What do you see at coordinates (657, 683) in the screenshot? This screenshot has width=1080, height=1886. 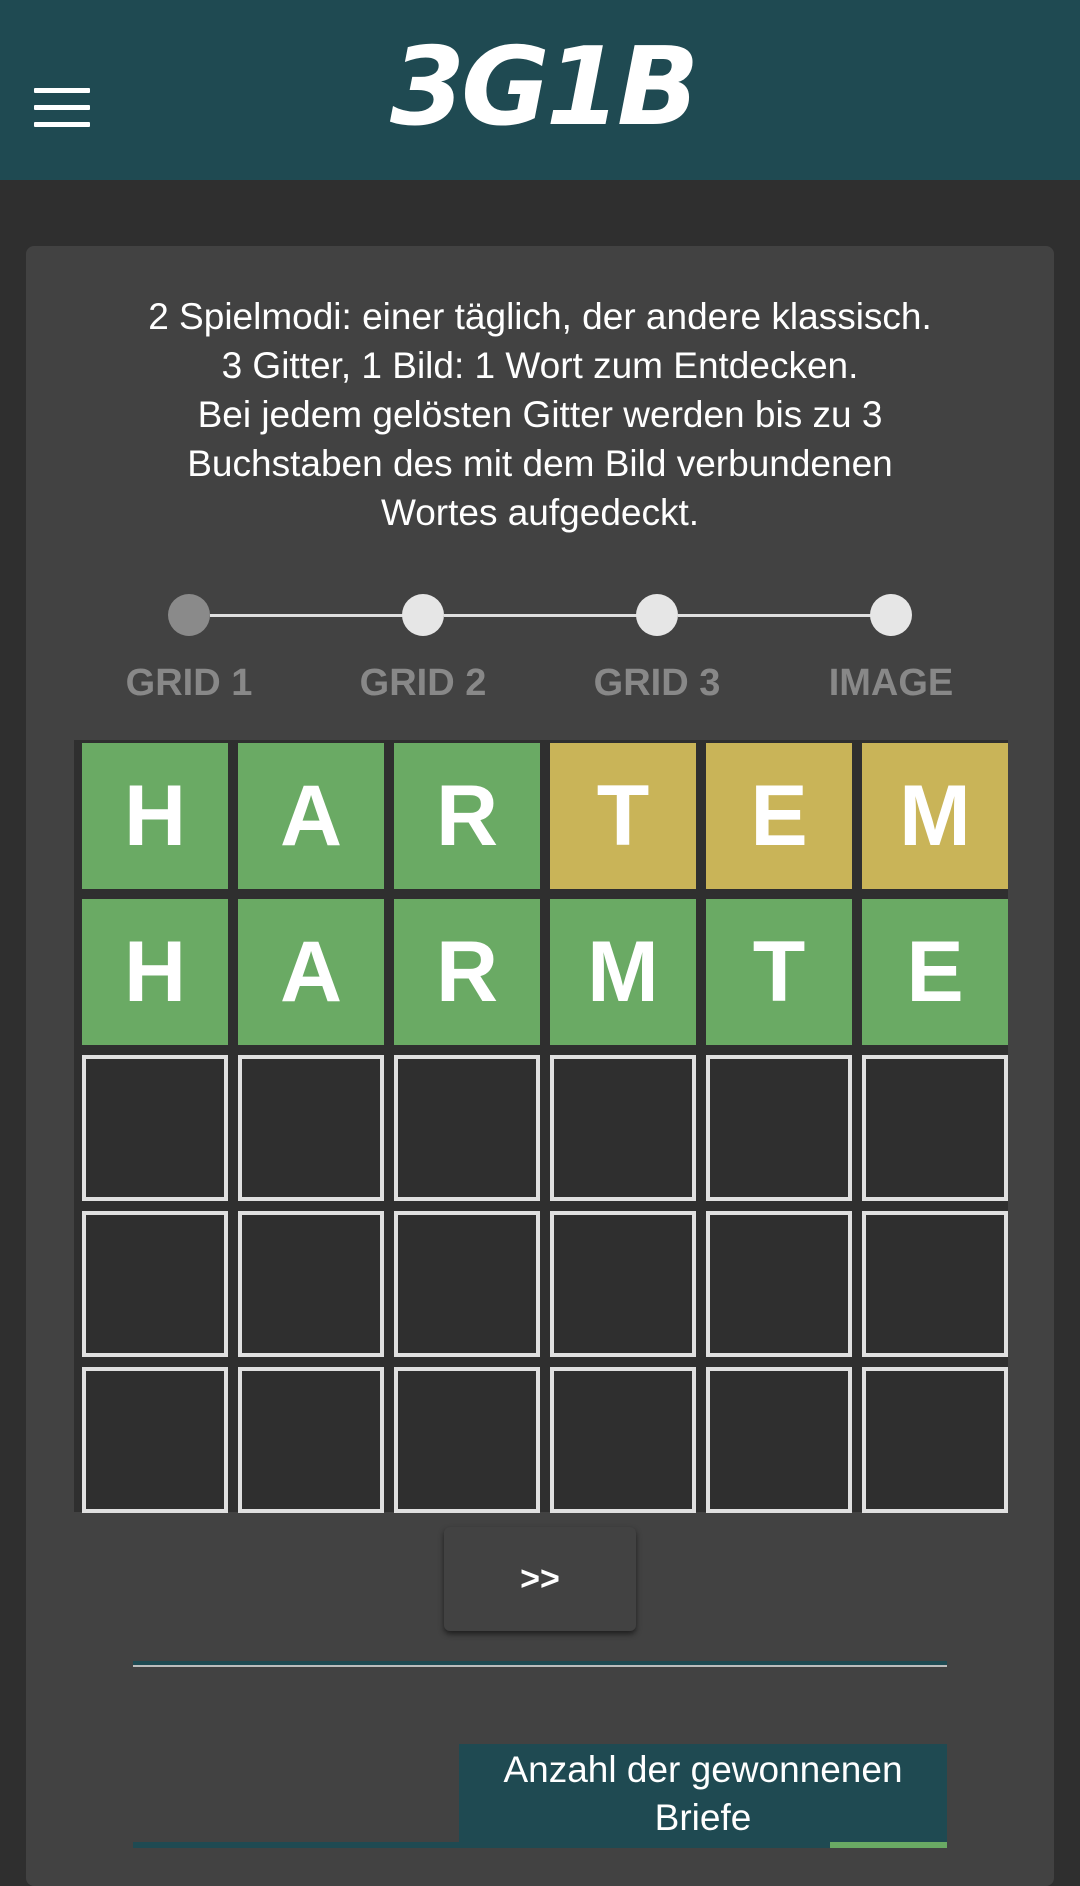 I see `step-label-grid-3: GRID 3` at bounding box center [657, 683].